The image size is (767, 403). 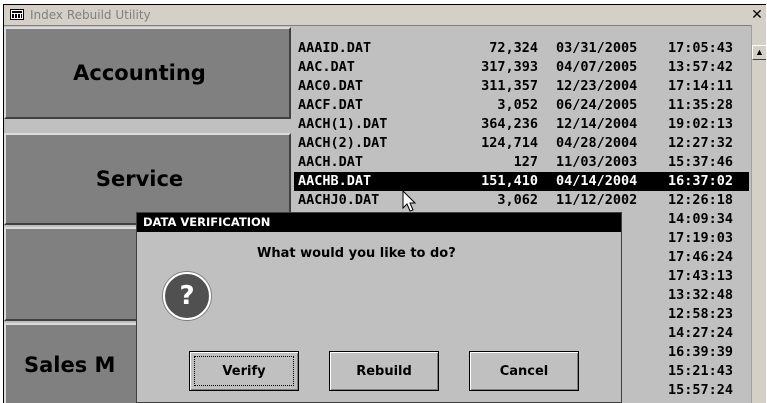 What do you see at coordinates (701, 181) in the screenshot?
I see `file-time: 16:37:02` at bounding box center [701, 181].